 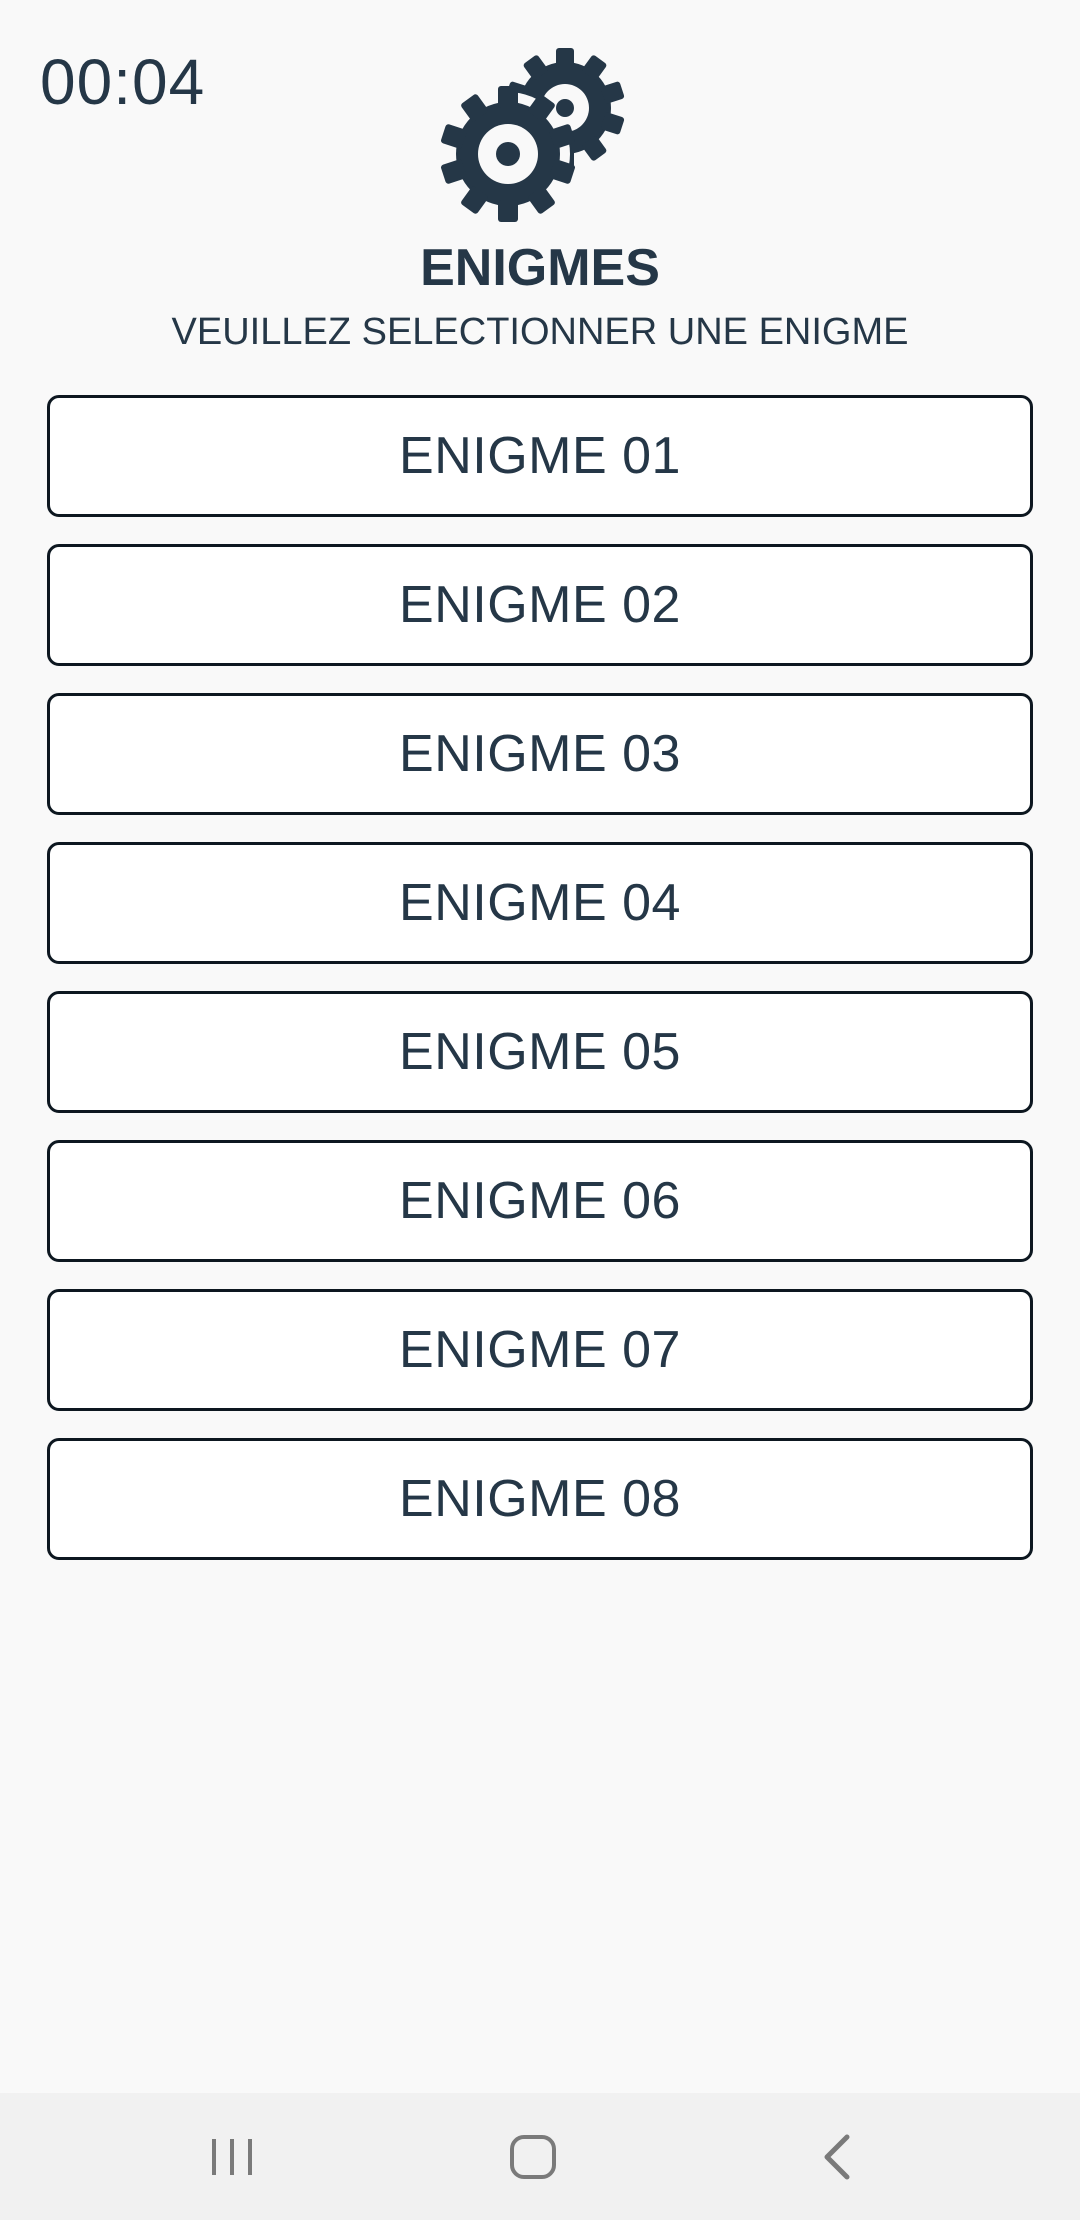 I want to click on home-icon, so click(x=533, y=2156).